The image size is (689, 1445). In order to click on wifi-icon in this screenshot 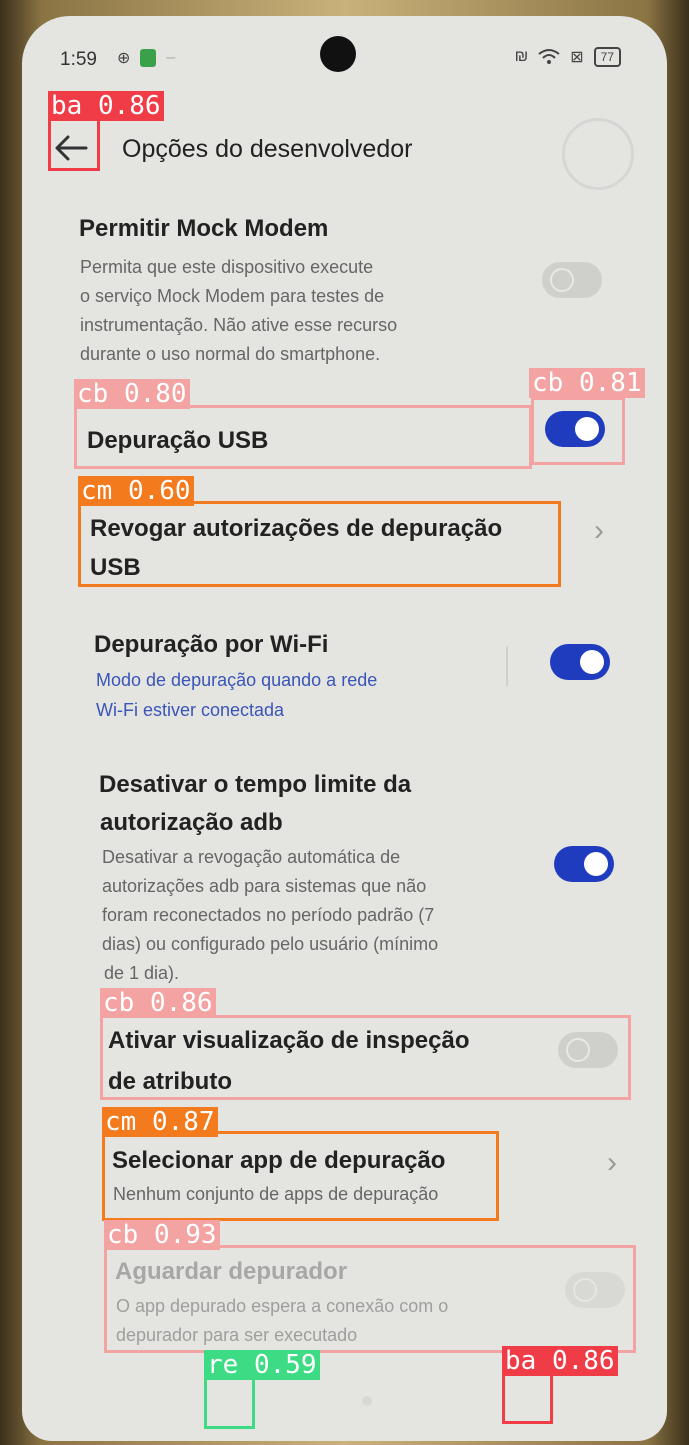, I will do `click(549, 56)`.